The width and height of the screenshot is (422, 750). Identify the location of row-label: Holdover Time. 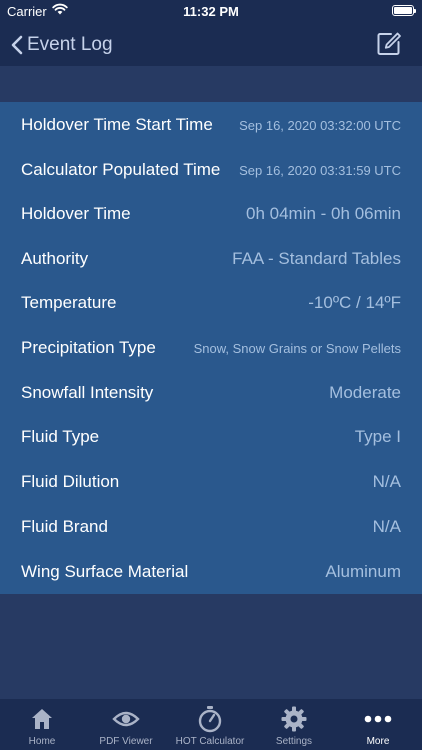
(76, 213).